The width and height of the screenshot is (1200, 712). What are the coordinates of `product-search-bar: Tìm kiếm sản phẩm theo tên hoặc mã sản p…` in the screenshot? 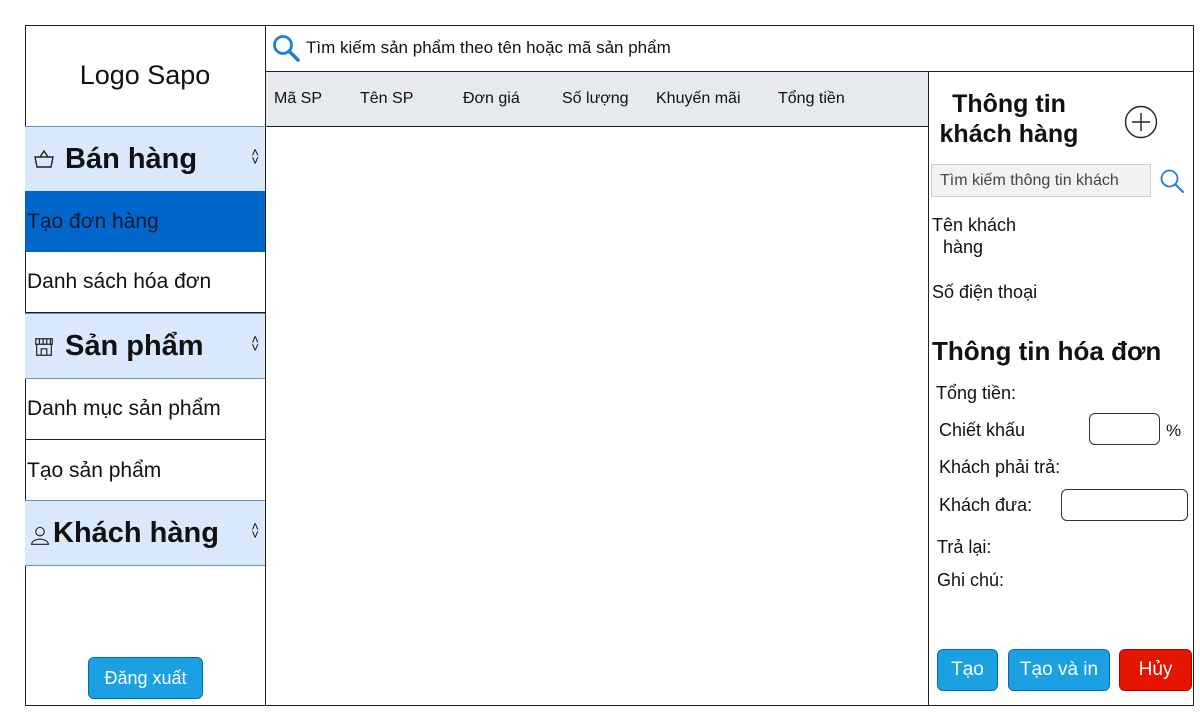 It's located at (730, 48).